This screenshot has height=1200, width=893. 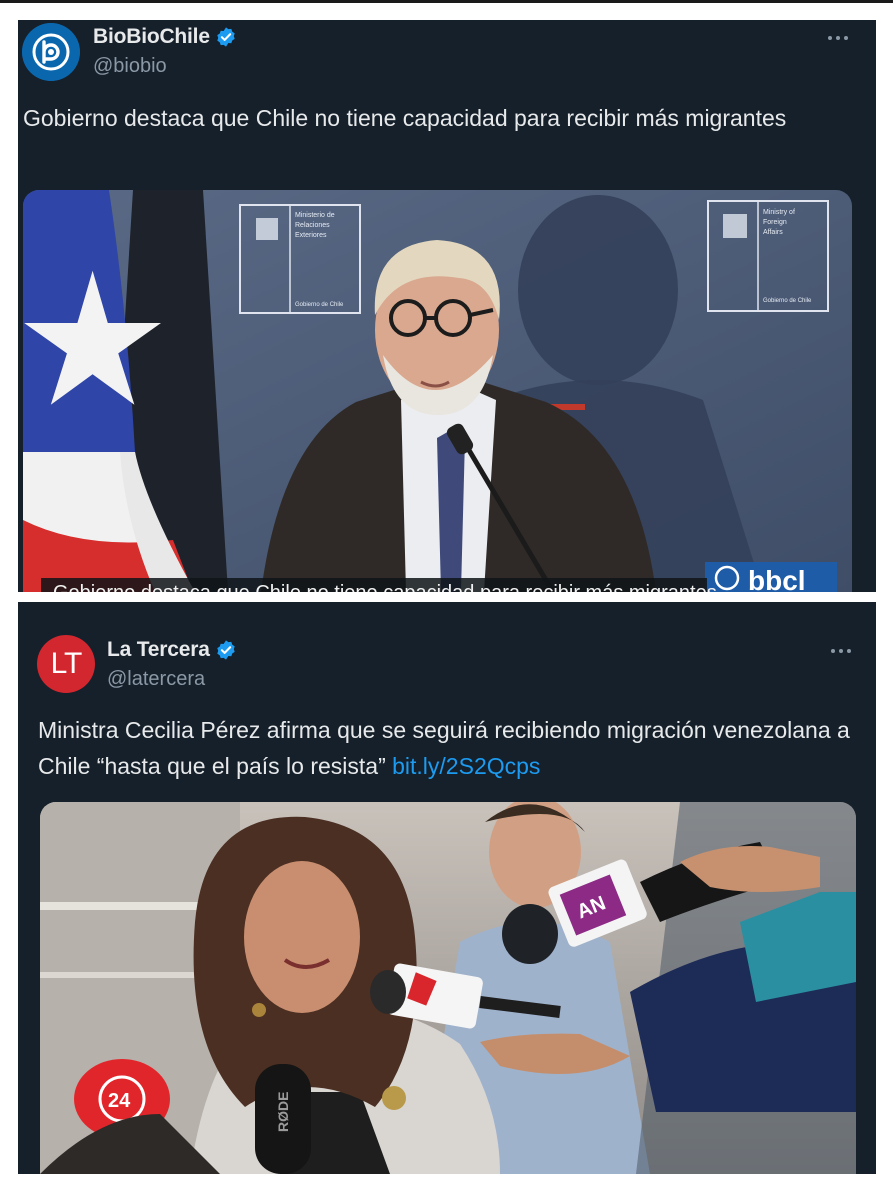 What do you see at coordinates (119, 1101) in the screenshot?
I see `svg-text: 24` at bounding box center [119, 1101].